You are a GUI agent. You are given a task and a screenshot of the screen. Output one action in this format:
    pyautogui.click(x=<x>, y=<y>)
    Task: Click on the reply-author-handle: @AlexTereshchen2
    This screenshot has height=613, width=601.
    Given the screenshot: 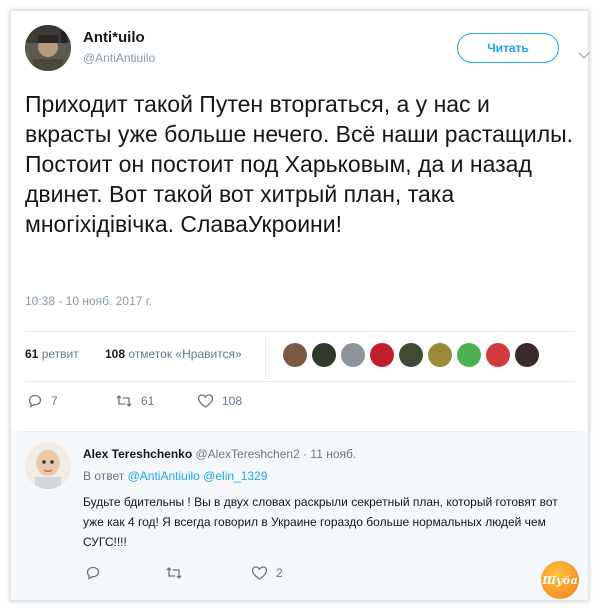 What is the action you would take?
    pyautogui.click(x=248, y=454)
    